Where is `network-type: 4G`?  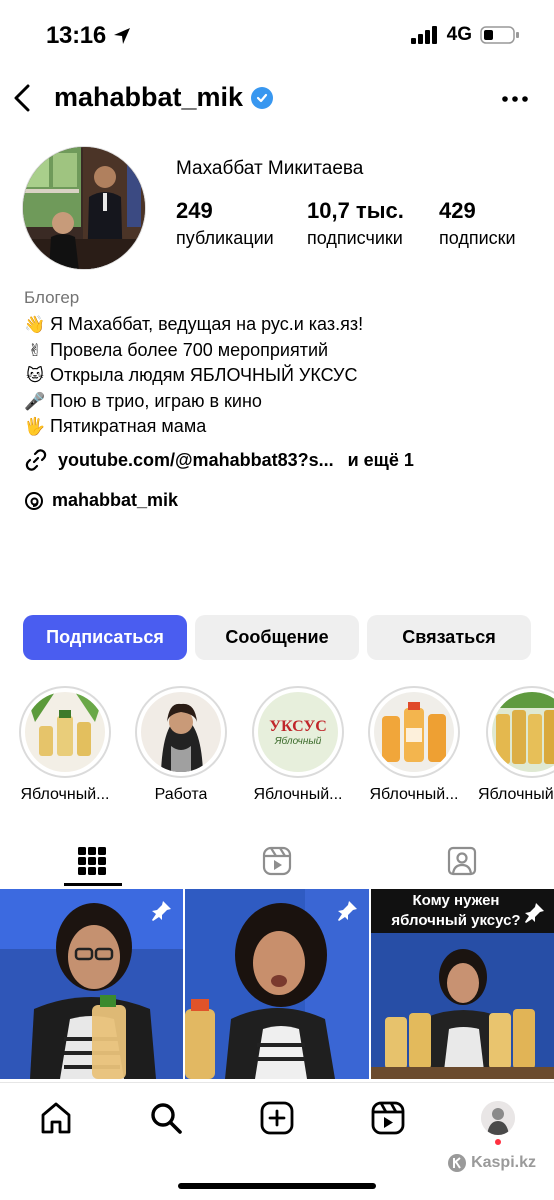
network-type: 4G is located at coordinates (459, 34).